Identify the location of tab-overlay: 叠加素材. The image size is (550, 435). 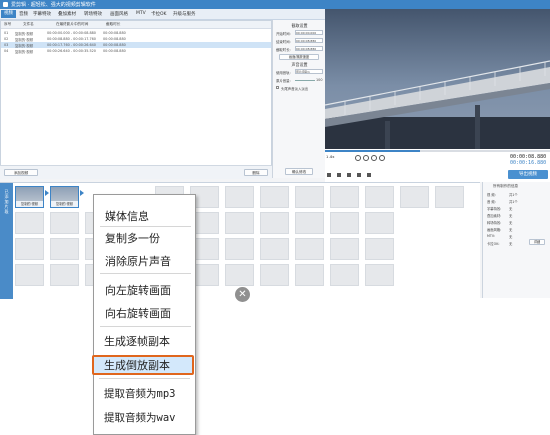
(67, 14).